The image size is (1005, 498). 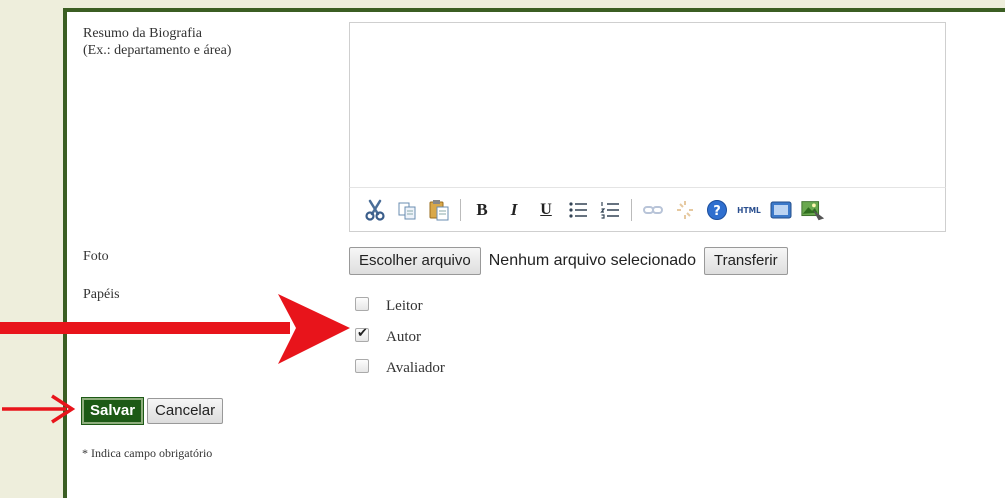 What do you see at coordinates (157, 50) in the screenshot?
I see `bio-label-hint: (Ex.: departamento e área)` at bounding box center [157, 50].